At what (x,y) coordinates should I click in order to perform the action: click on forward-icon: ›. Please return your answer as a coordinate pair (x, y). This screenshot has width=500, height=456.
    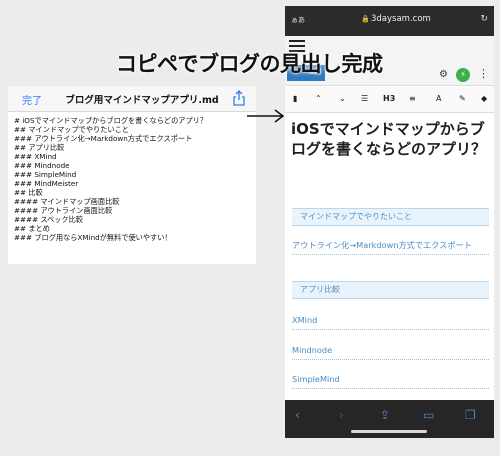
    Looking at the image, I should click on (341, 415).